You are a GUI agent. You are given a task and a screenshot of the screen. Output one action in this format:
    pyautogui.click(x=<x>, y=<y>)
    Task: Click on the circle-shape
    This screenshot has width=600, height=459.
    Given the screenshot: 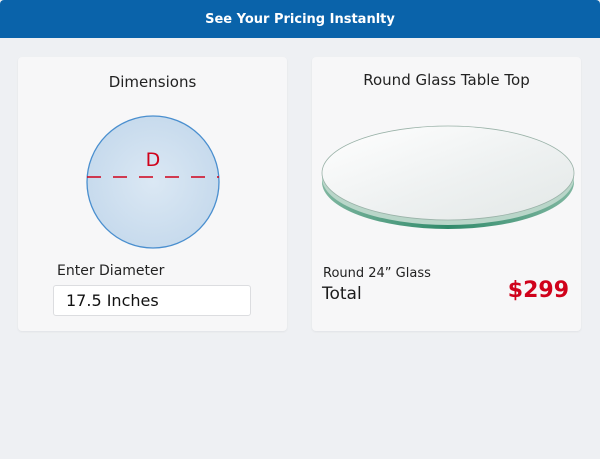 What is the action you would take?
    pyautogui.click(x=153, y=182)
    